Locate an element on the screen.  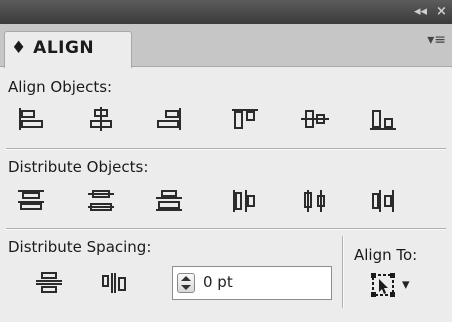
tab-align: ♦ ALIGN is located at coordinates (68, 49).